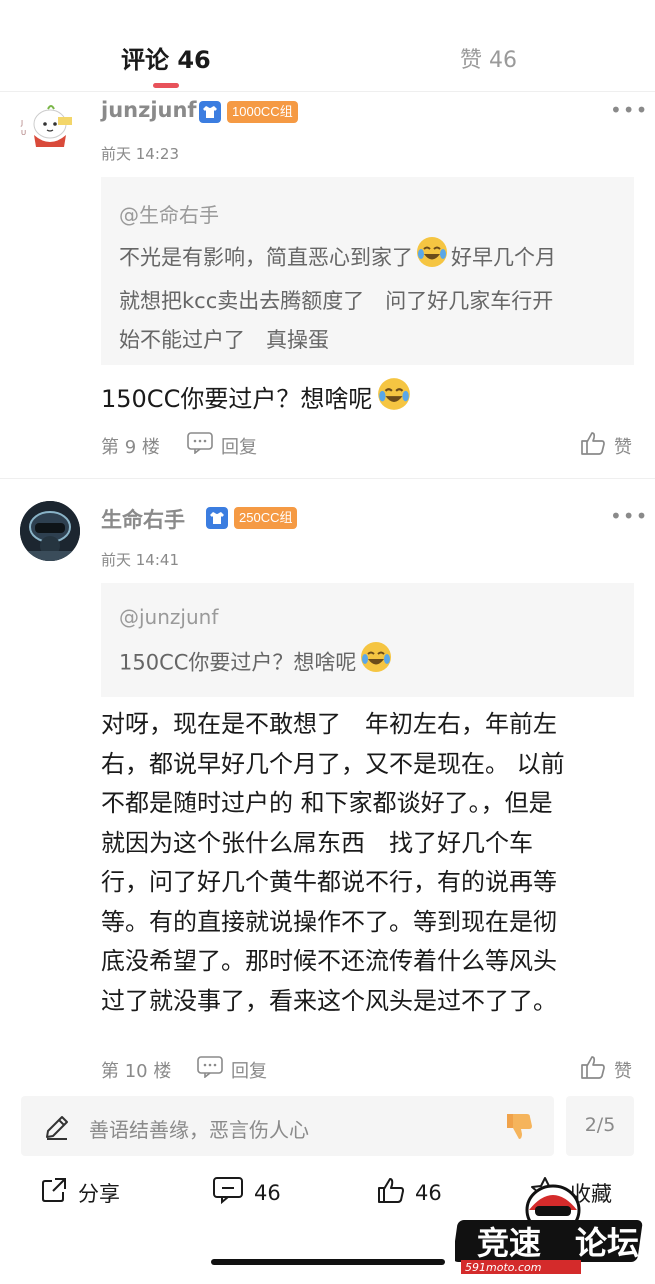  I want to click on level-badge: 1000CC组, so click(262, 112).